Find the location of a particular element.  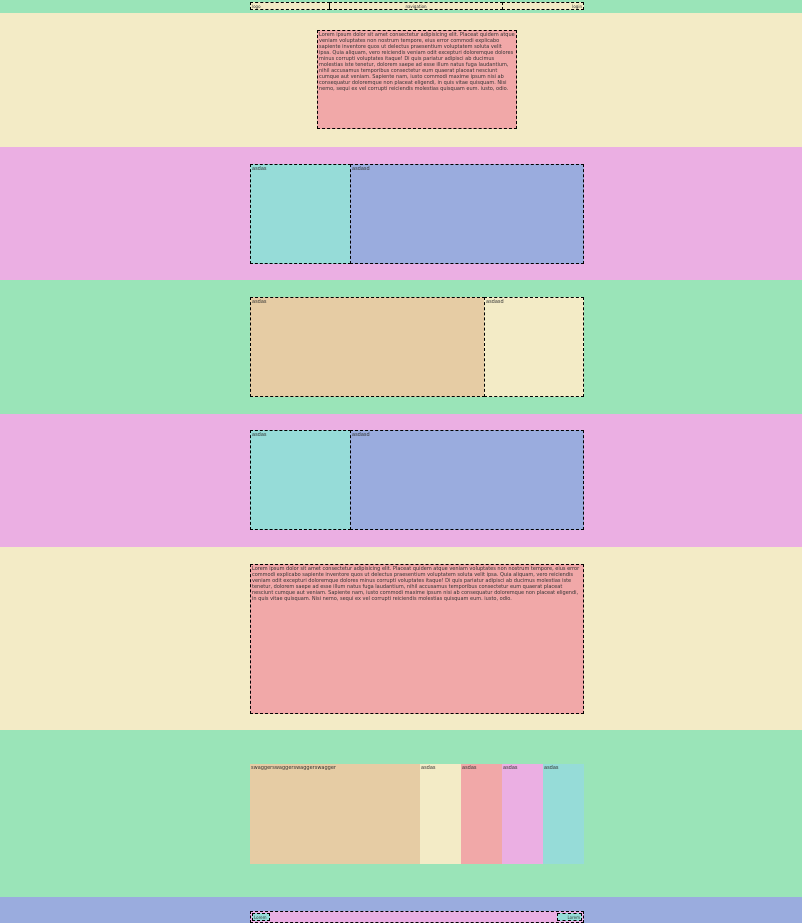

header-login: login is located at coordinates (543, 6).